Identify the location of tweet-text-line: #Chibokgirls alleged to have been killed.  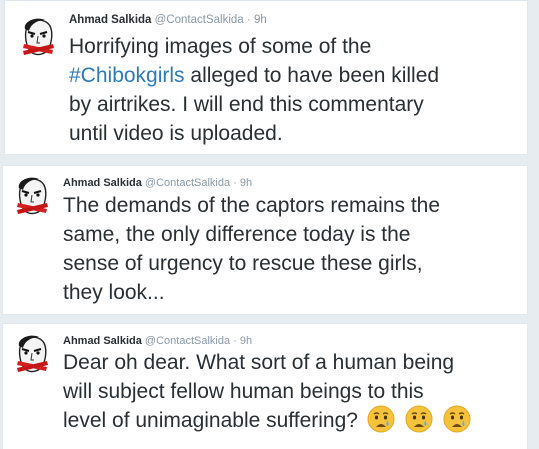
(254, 75).